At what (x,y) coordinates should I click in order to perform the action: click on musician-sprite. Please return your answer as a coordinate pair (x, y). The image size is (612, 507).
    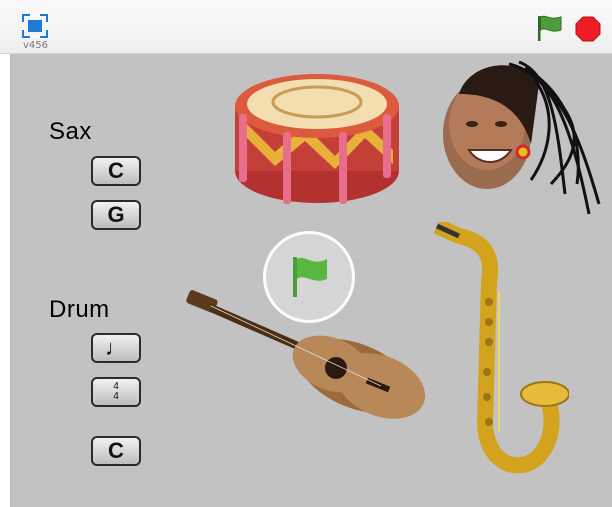
    Looking at the image, I should click on (525, 139).